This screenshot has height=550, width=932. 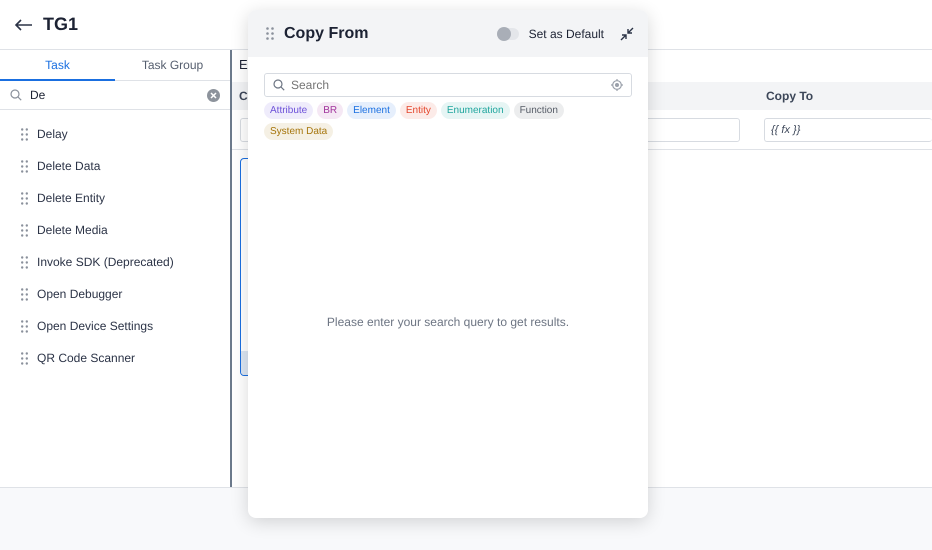 What do you see at coordinates (57, 65) in the screenshot?
I see `tab: Task` at bounding box center [57, 65].